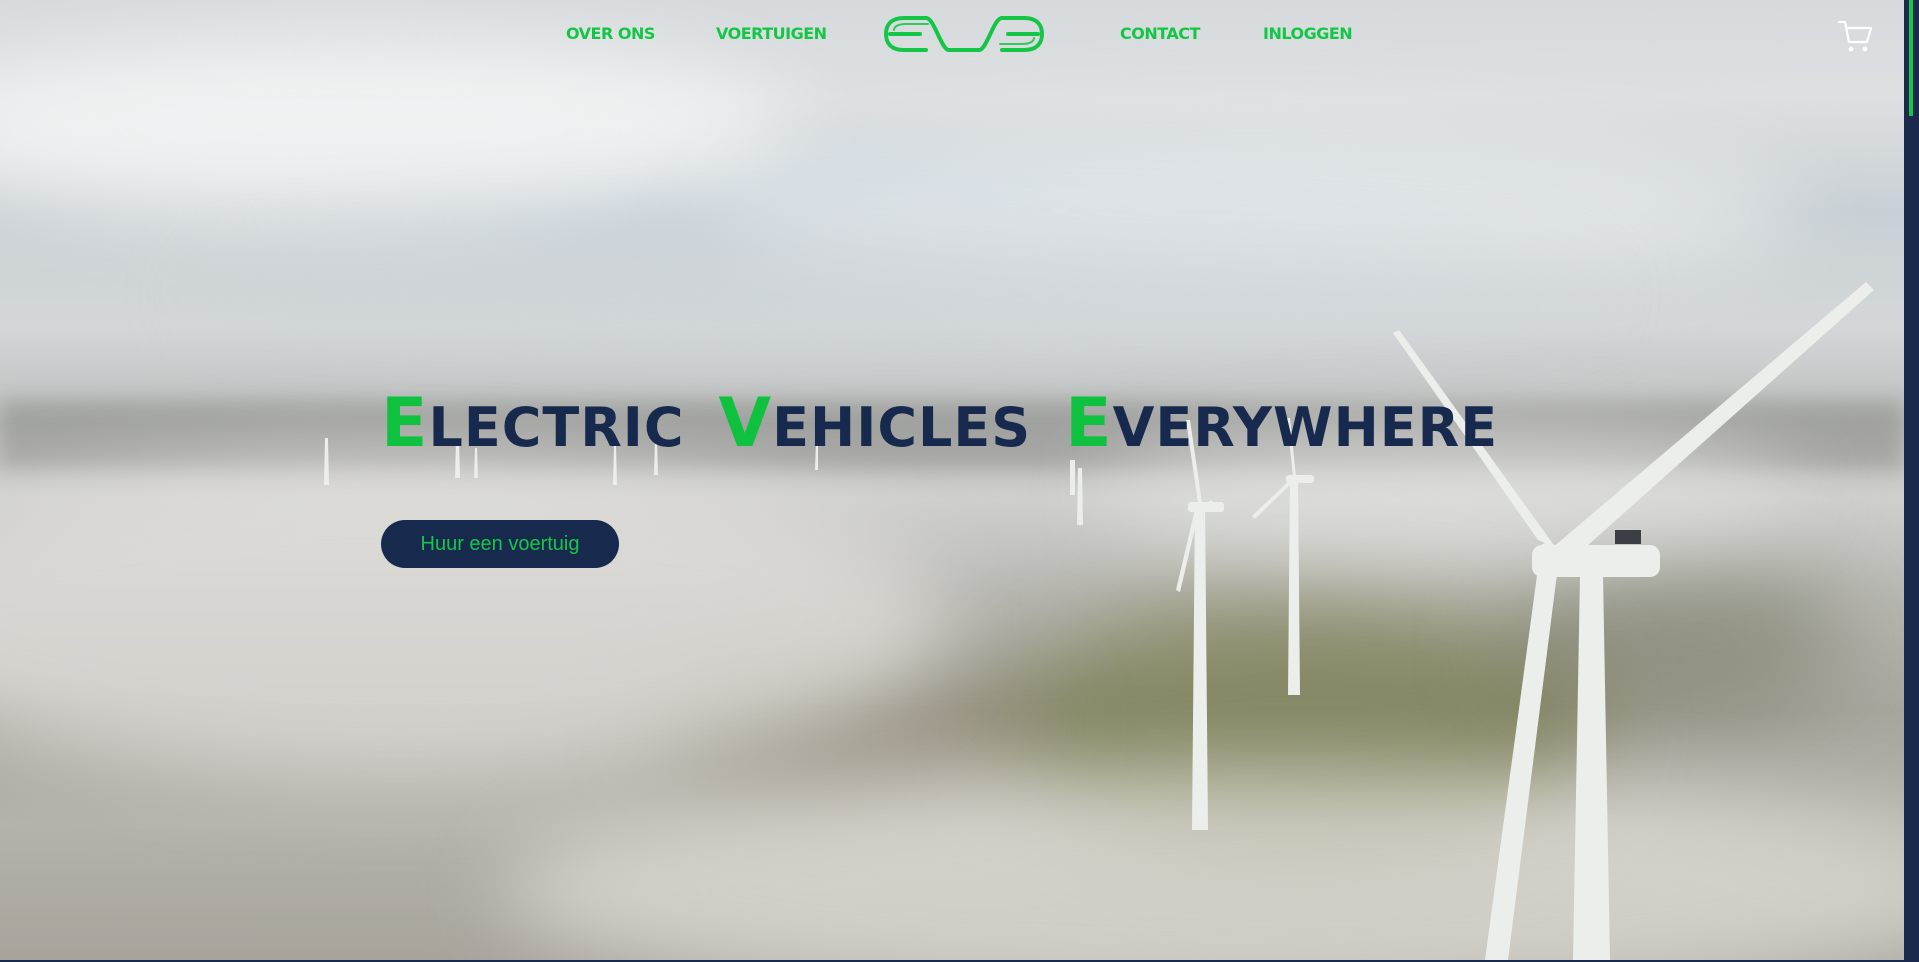 The width and height of the screenshot is (1919, 962). What do you see at coordinates (1911, 481) in the screenshot?
I see `scrollbar-track` at bounding box center [1911, 481].